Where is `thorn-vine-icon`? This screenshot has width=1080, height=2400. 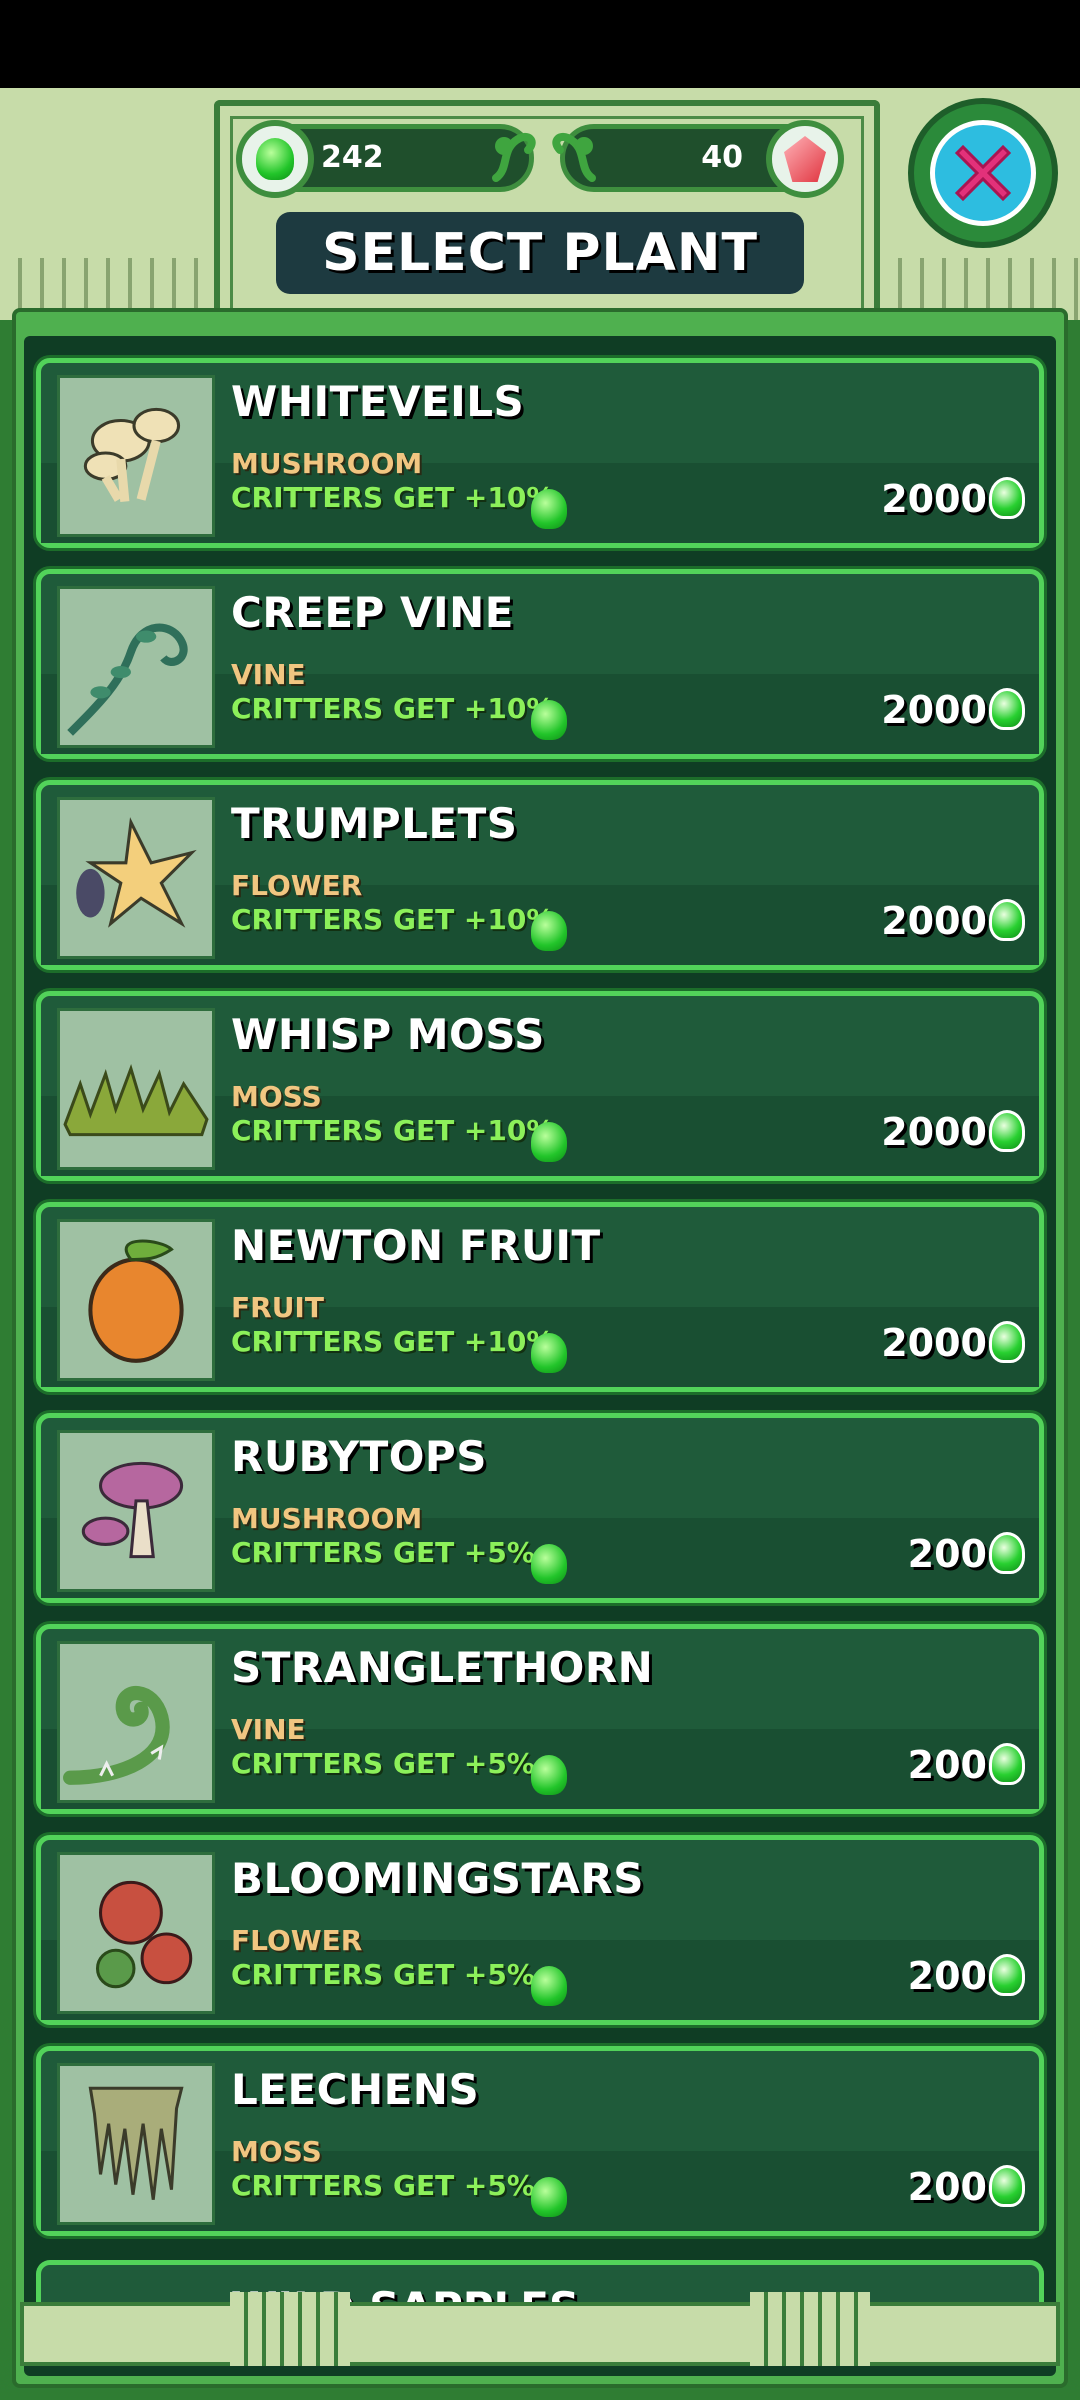 thorn-vine-icon is located at coordinates (136, 1722).